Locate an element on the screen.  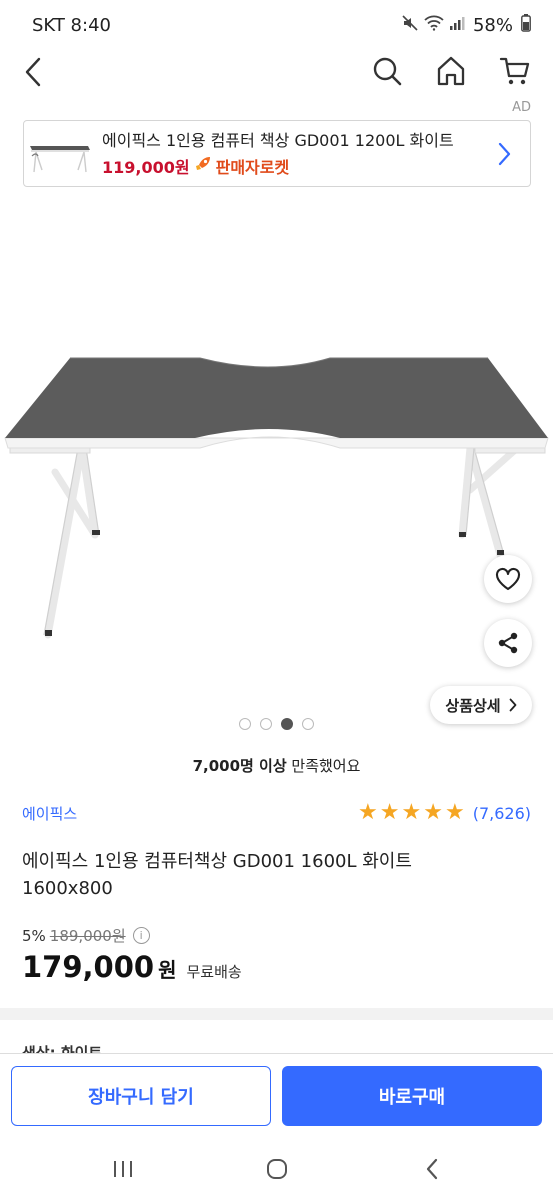
satisfaction-suffix: 만족했어요 is located at coordinates (323, 766).